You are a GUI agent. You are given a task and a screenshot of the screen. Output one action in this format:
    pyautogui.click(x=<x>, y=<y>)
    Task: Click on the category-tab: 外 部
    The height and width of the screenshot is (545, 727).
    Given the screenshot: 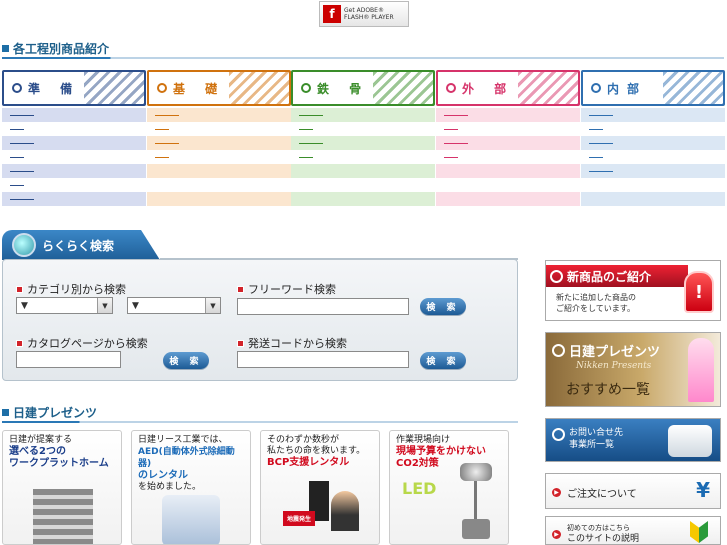 What is the action you would take?
    pyautogui.click(x=508, y=88)
    